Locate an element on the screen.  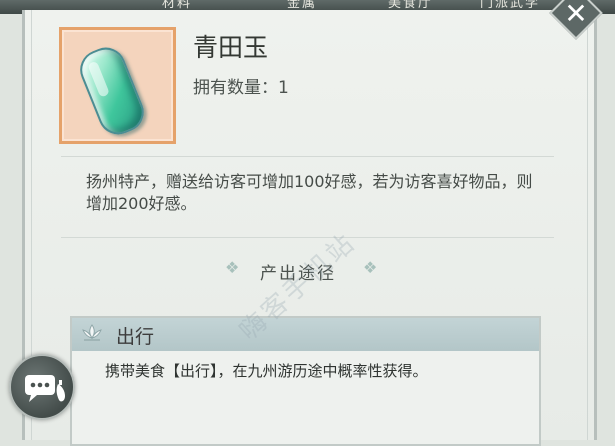
owned-value: 1 is located at coordinates (283, 88).